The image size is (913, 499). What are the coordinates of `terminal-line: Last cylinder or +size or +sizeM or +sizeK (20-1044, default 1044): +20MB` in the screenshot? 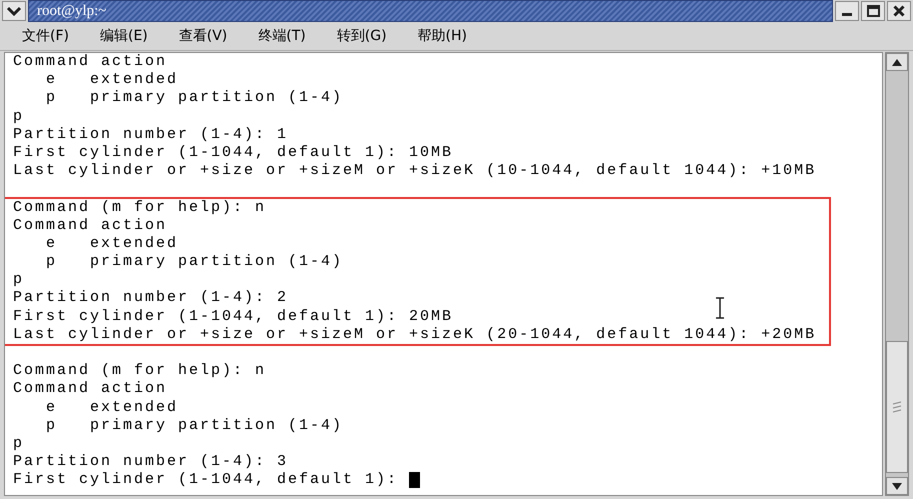 It's located at (414, 335).